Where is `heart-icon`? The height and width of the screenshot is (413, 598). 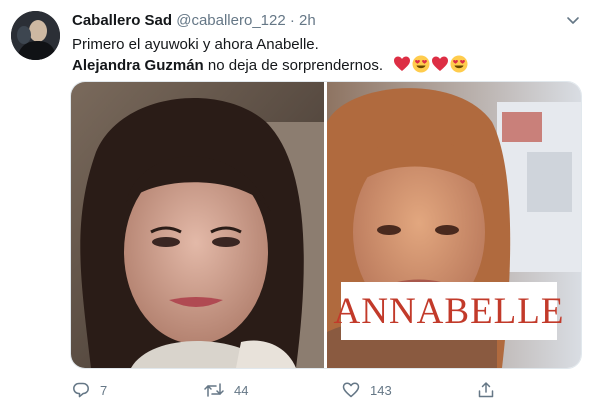 heart-icon is located at coordinates (351, 390).